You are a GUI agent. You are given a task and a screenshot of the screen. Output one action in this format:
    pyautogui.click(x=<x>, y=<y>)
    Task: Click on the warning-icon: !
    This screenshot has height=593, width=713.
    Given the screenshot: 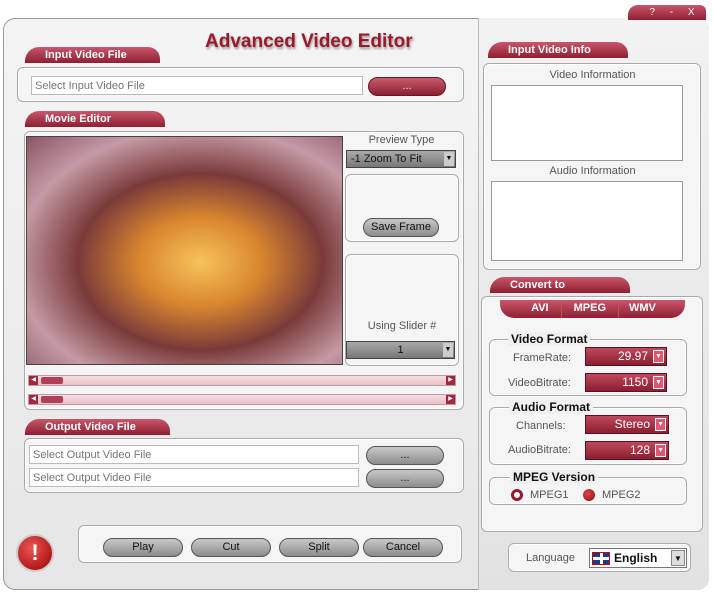 What is the action you would take?
    pyautogui.click(x=35, y=553)
    